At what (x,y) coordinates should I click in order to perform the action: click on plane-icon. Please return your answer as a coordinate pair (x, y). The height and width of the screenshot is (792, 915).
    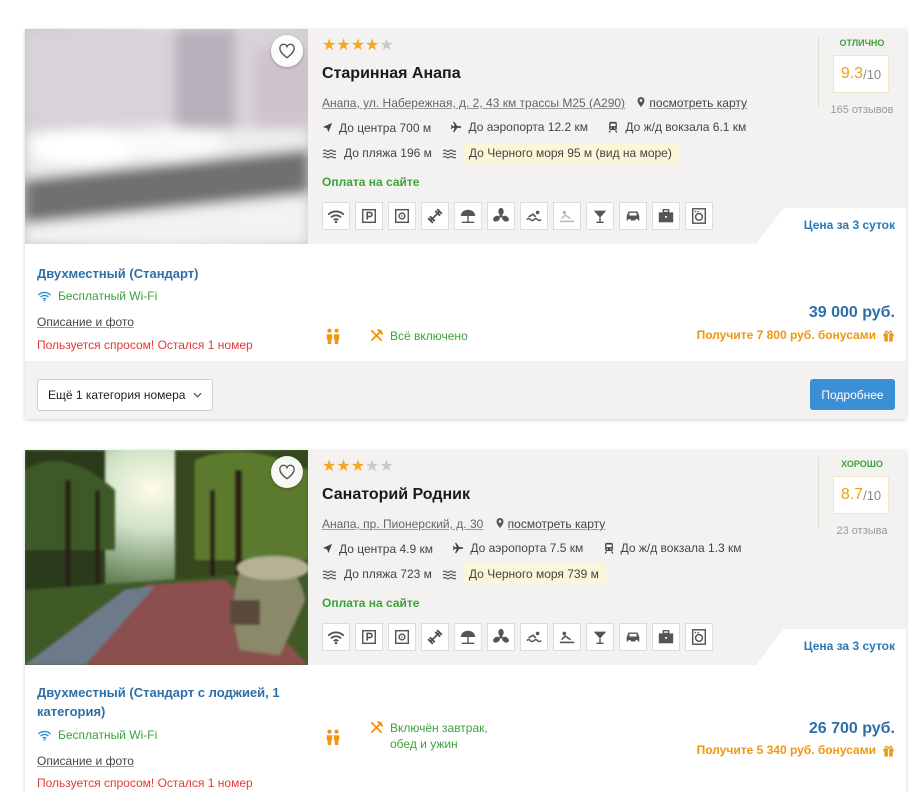
    Looking at the image, I should click on (456, 127).